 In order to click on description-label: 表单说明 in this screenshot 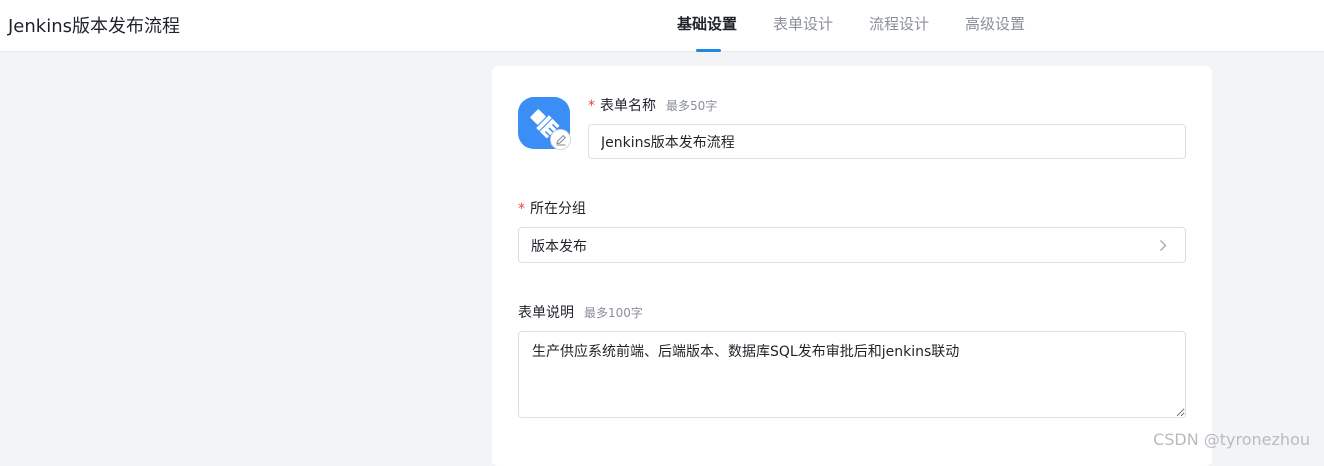, I will do `click(546, 313)`.